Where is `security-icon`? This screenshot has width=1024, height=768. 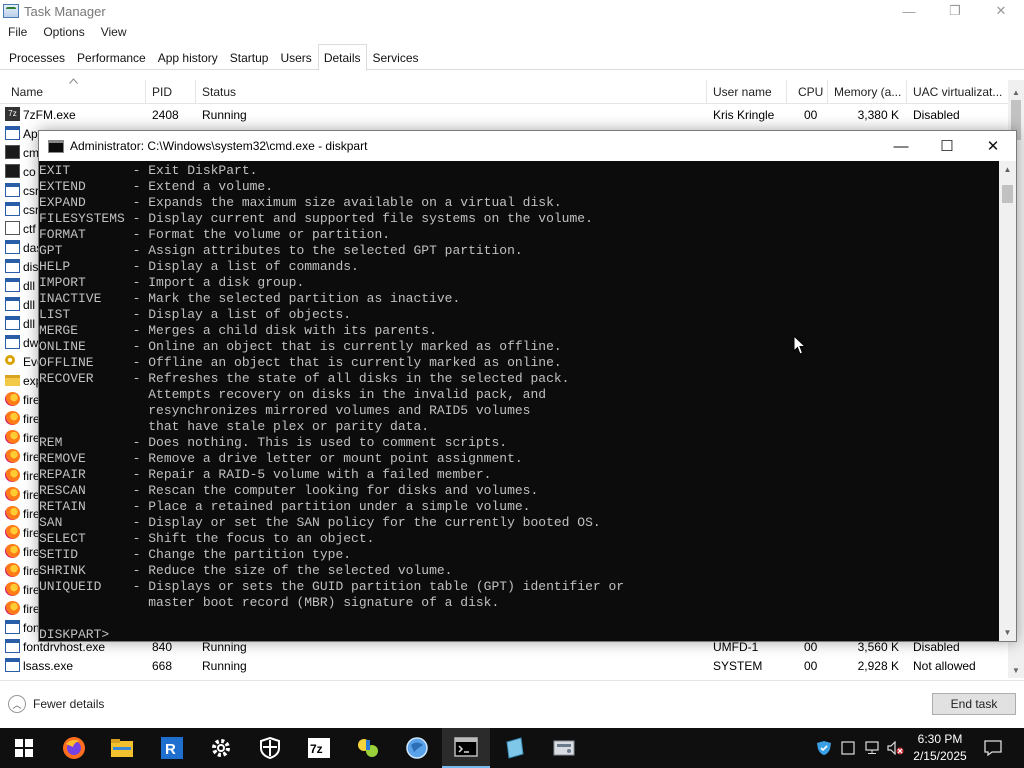
security-icon is located at coordinates (270, 748).